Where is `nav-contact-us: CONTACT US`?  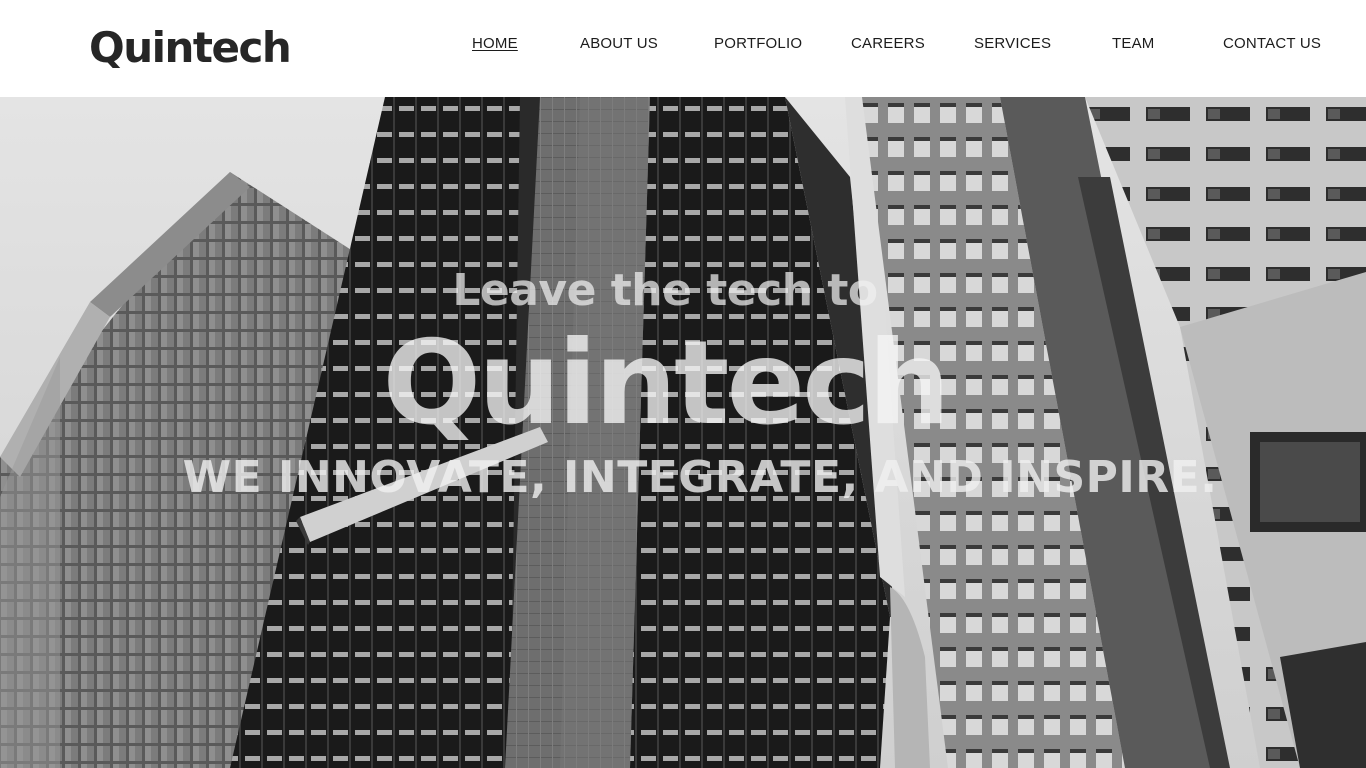
nav-contact-us: CONTACT US is located at coordinates (1272, 44).